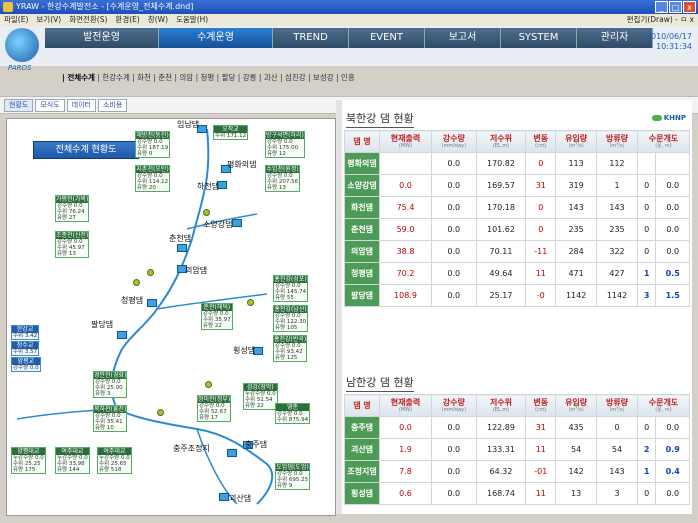 This screenshot has width=698, height=523. I want to click on subtab-4: 소비용, so click(112, 105).